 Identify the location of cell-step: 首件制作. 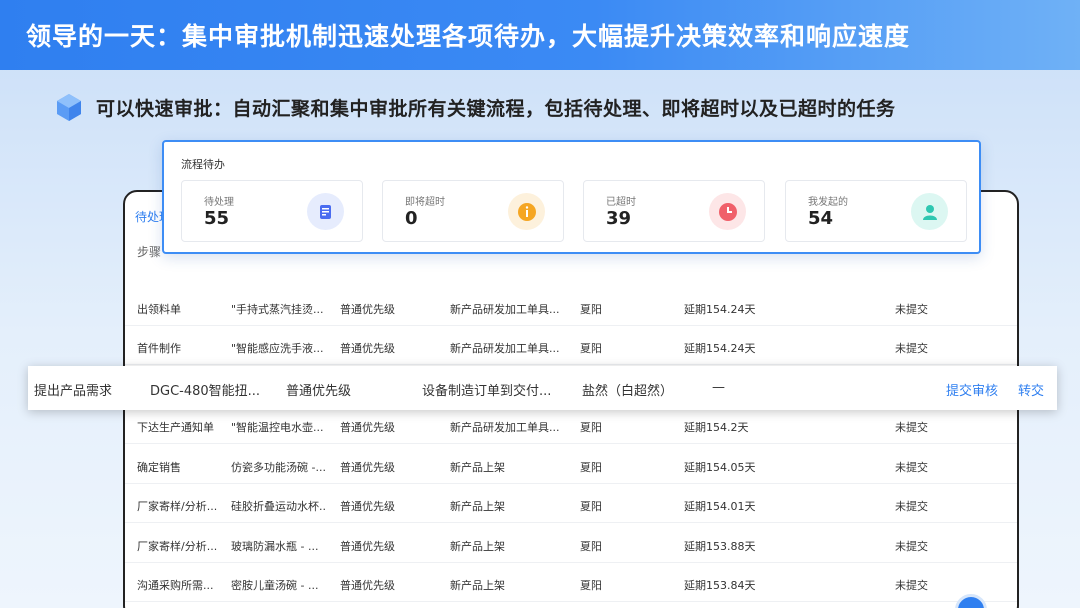
(159, 348).